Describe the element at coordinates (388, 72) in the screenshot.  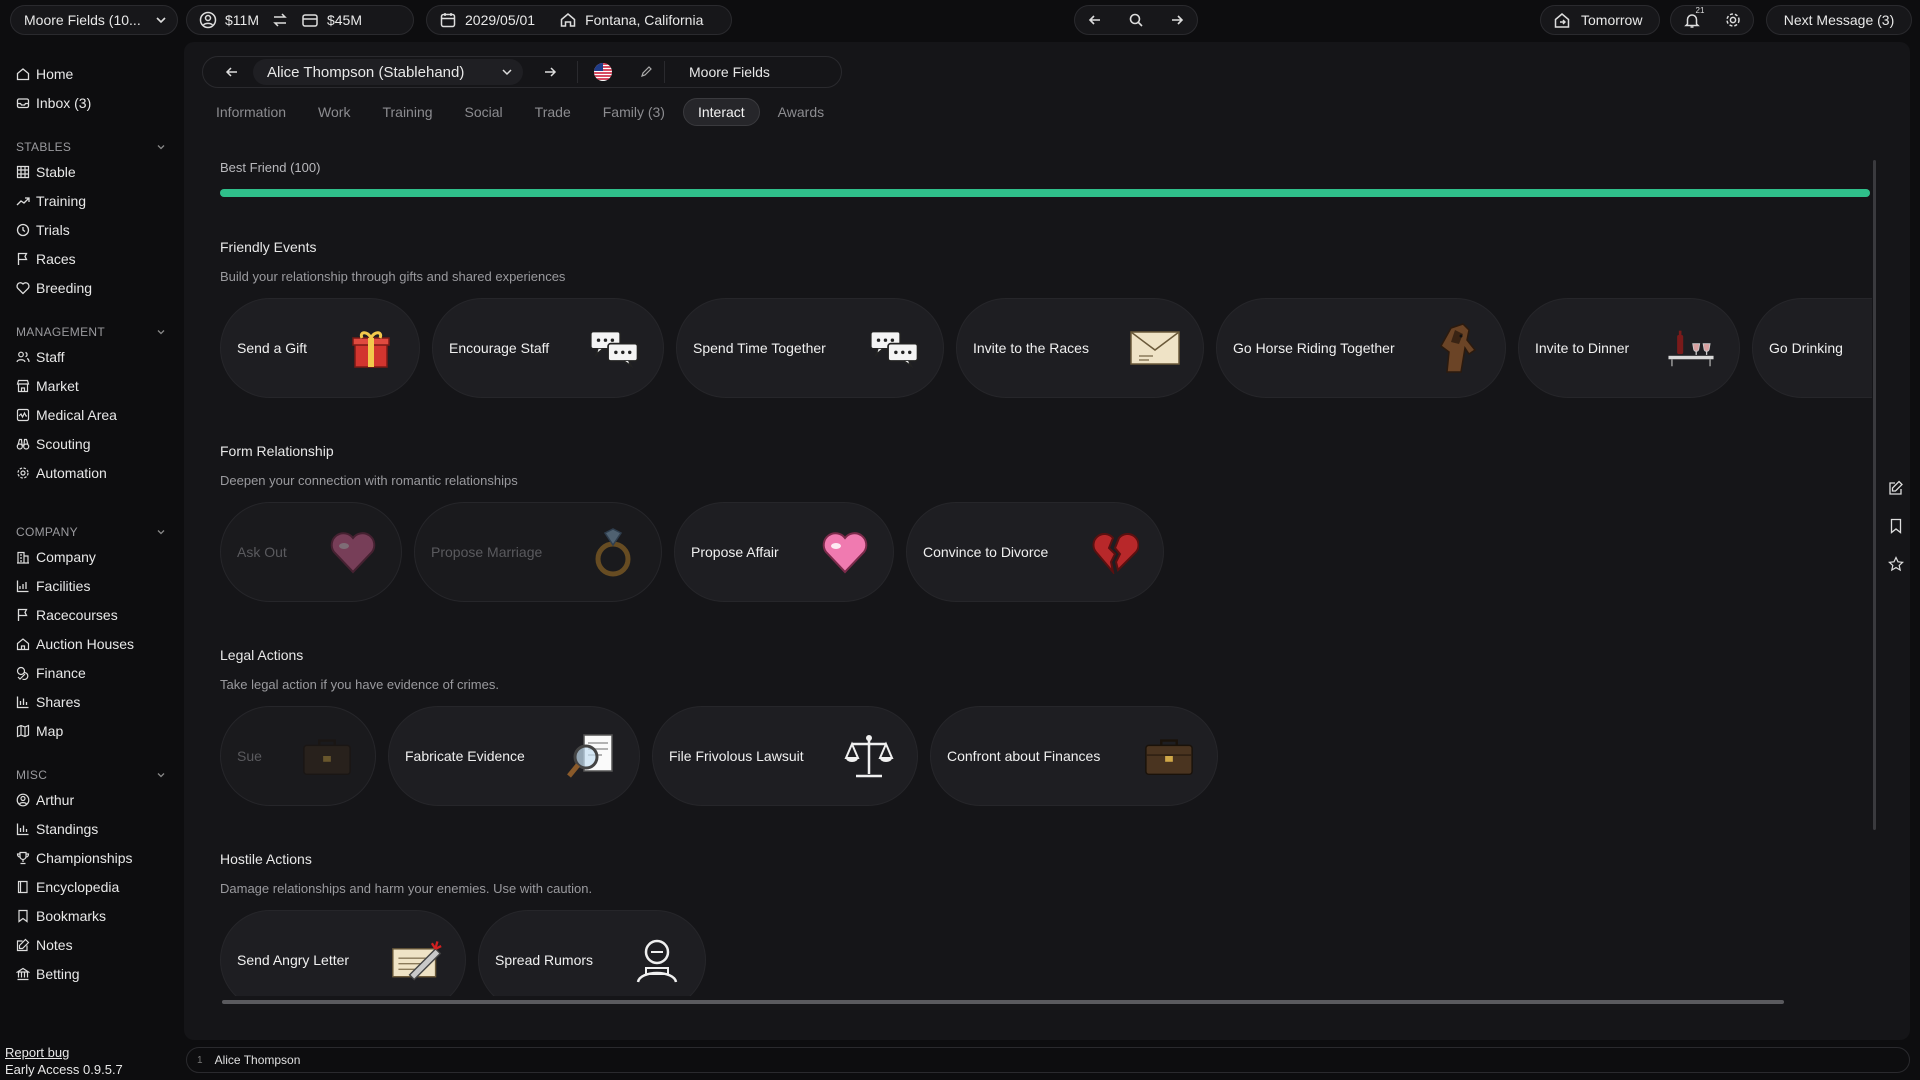
I see `person-select: Alice Thompson (Stablehand)` at that location.